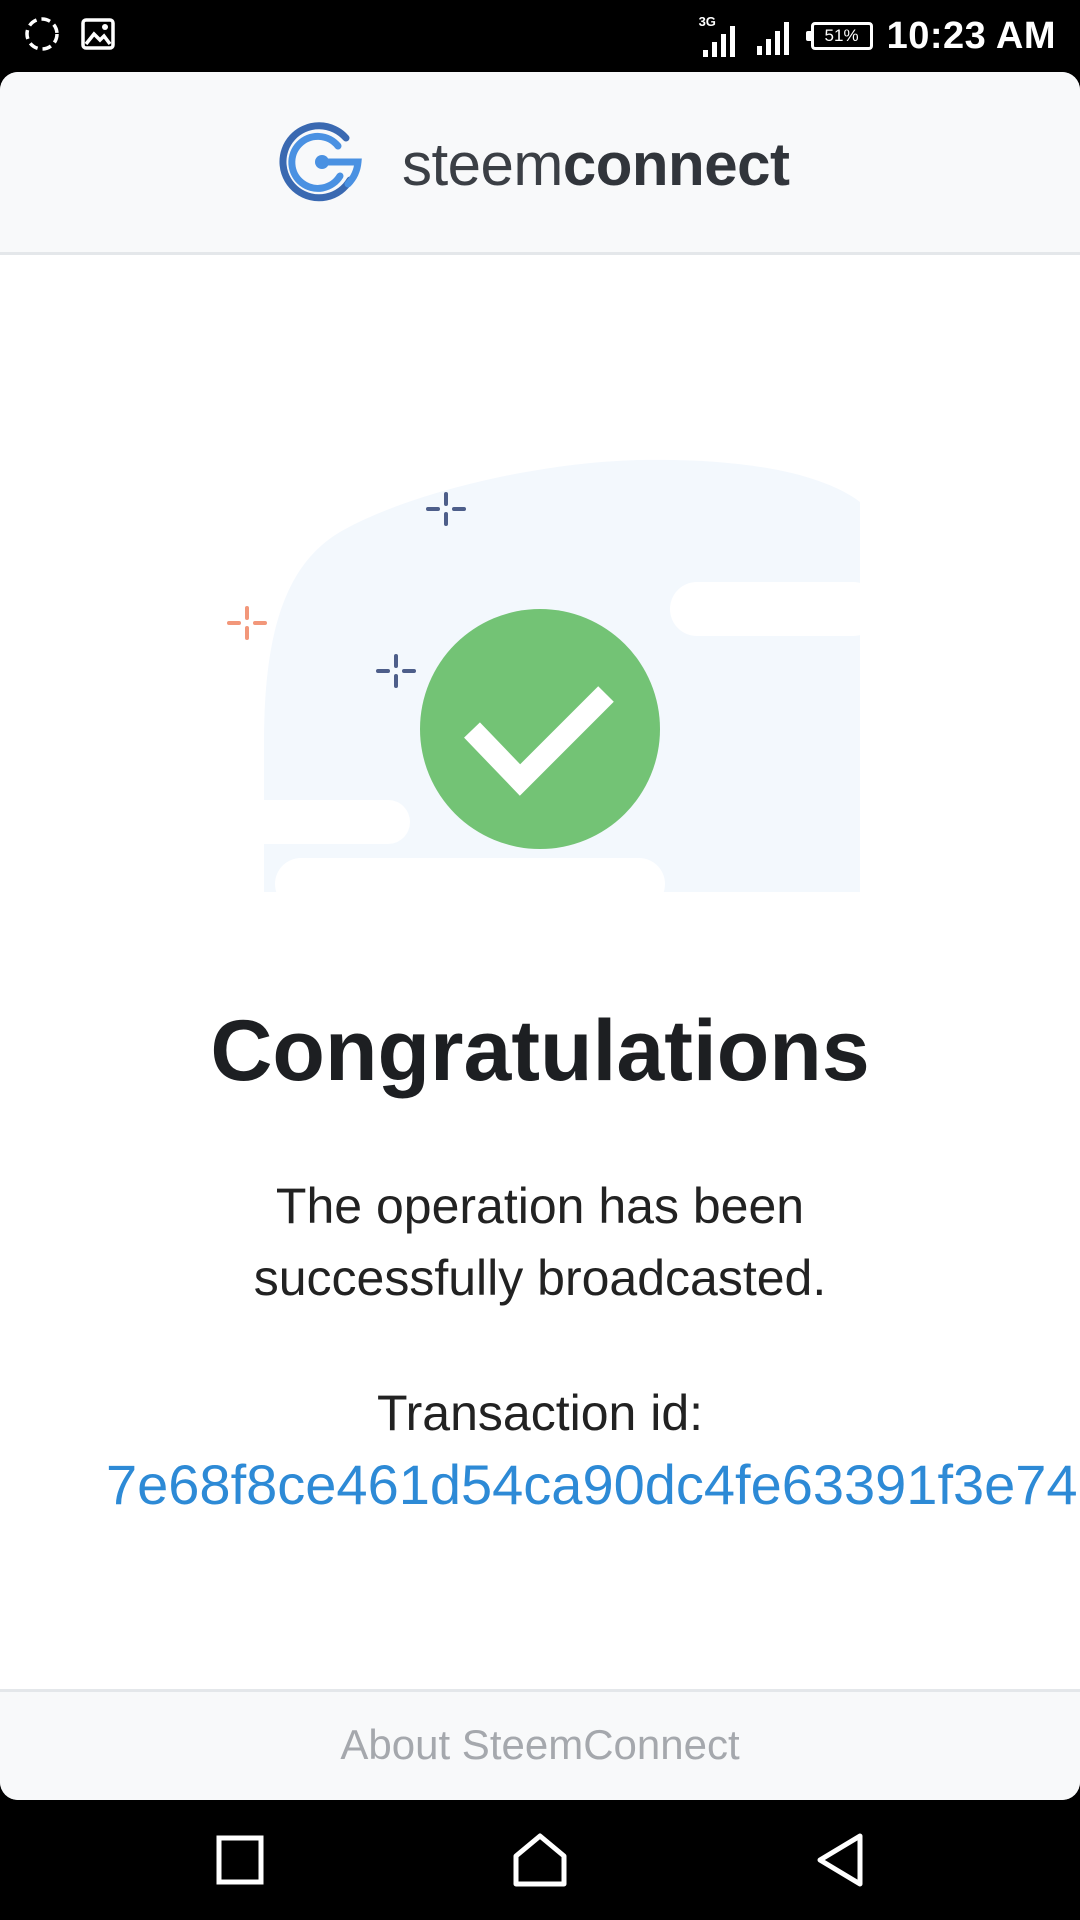 Image resolution: width=1080 pixels, height=1920 pixels. Describe the element at coordinates (321, 164) in the screenshot. I see `steemconnect-logo-icon` at that location.